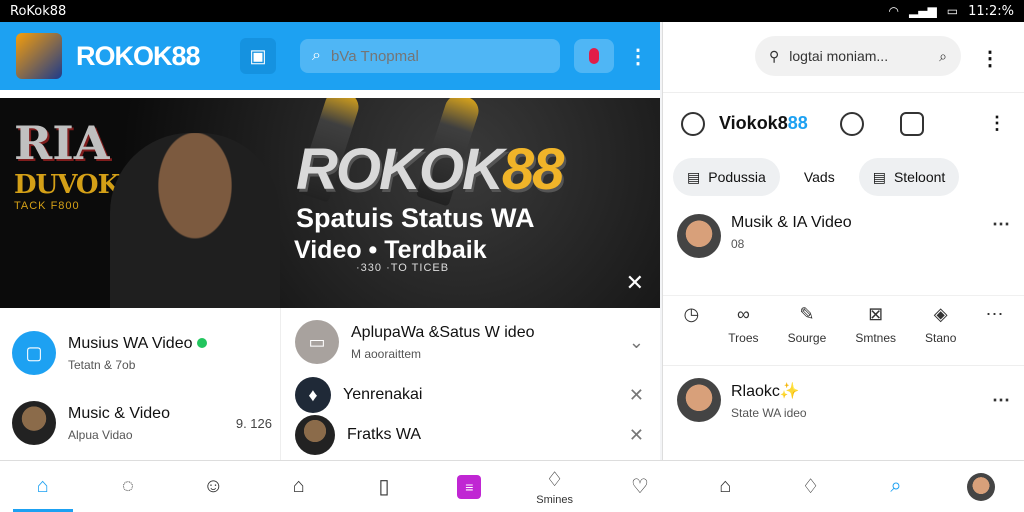 The image size is (1024, 512). What do you see at coordinates (119, 413) in the screenshot?
I see `item-title: Music & Video` at bounding box center [119, 413].